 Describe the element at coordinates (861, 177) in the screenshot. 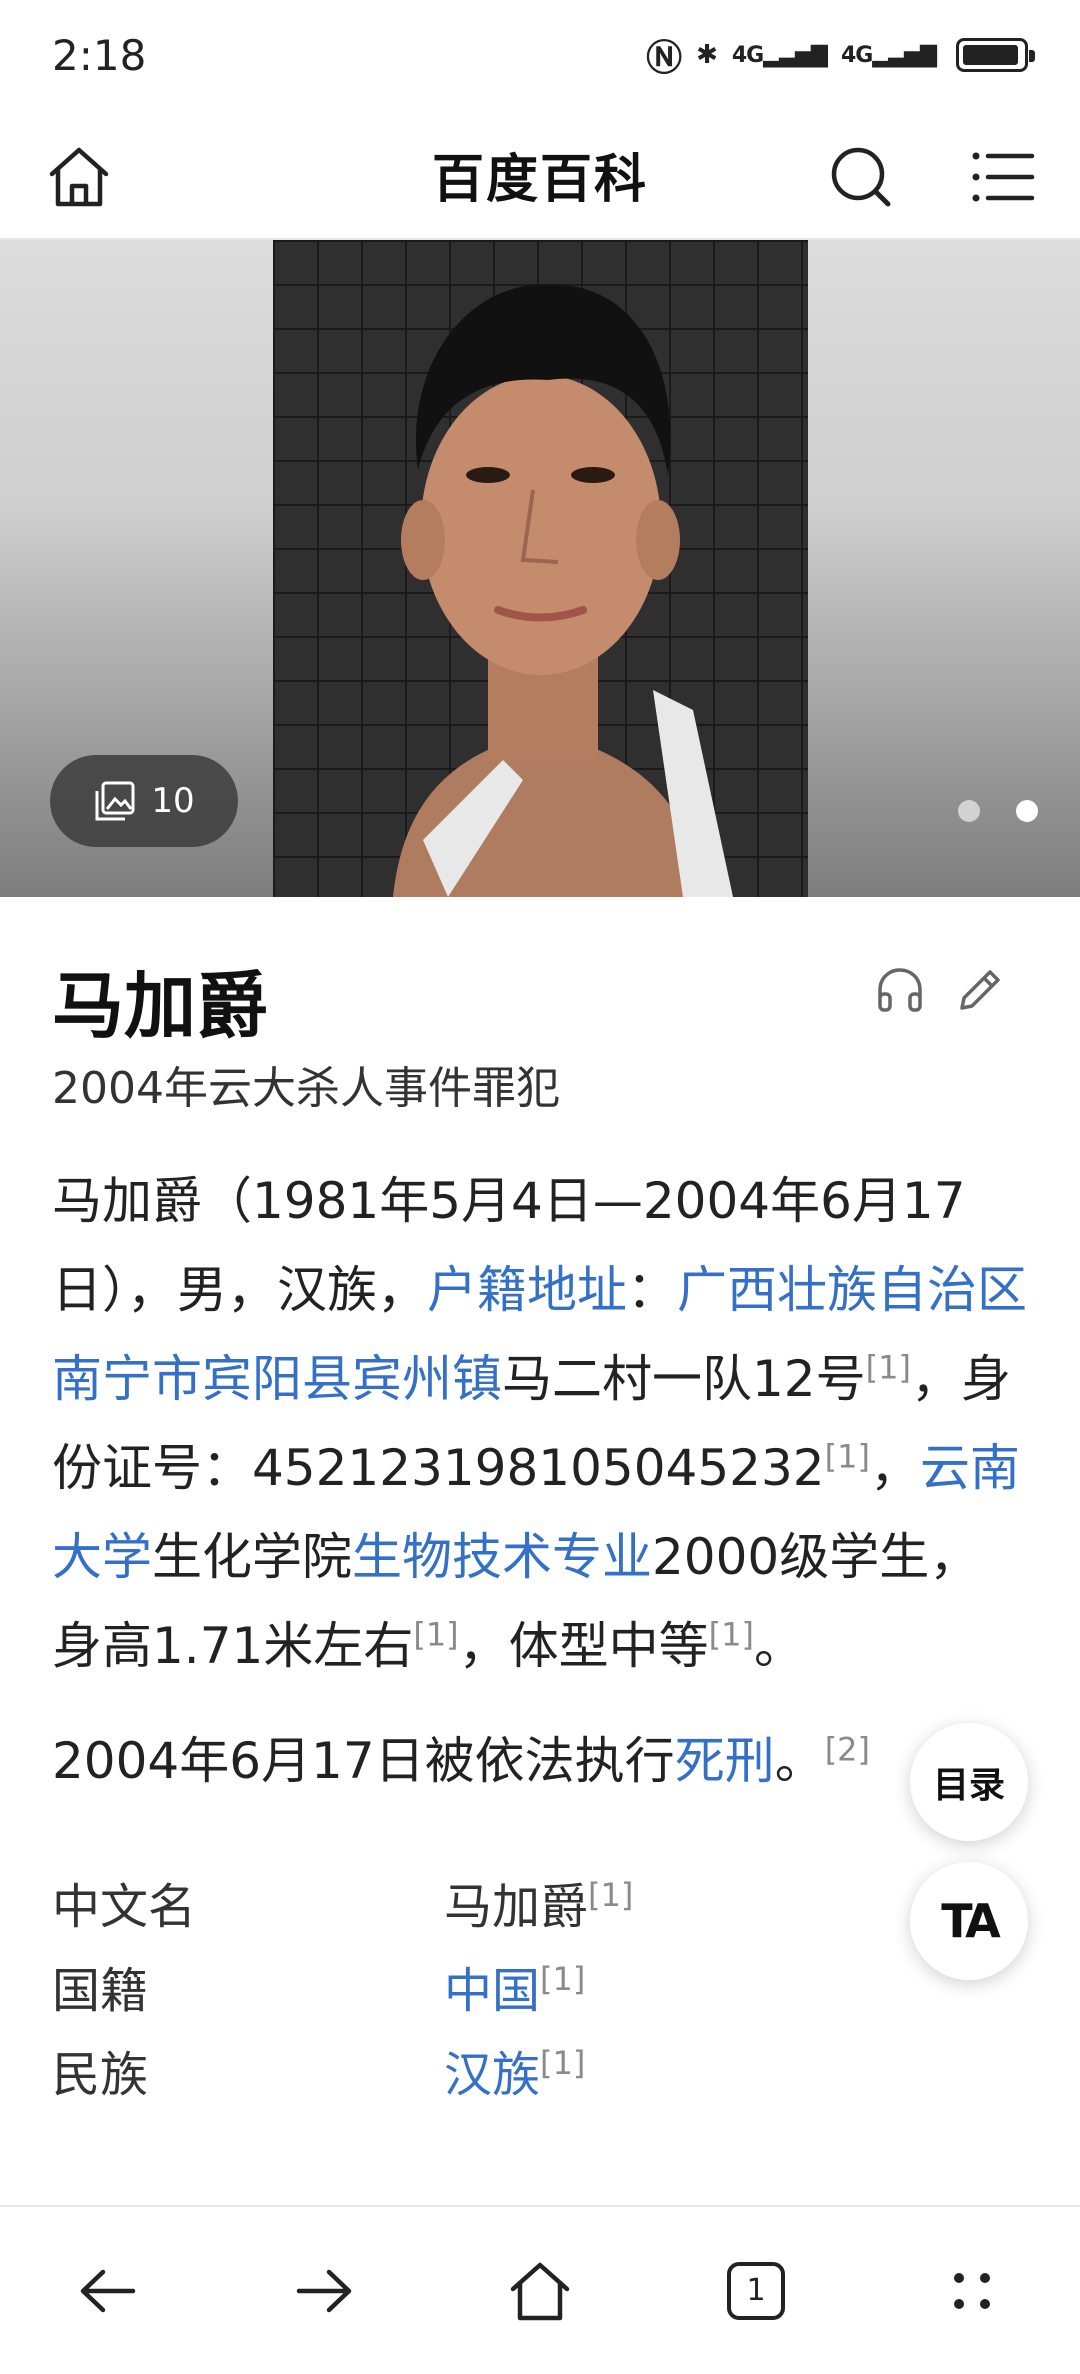

I see `search-icon` at that location.